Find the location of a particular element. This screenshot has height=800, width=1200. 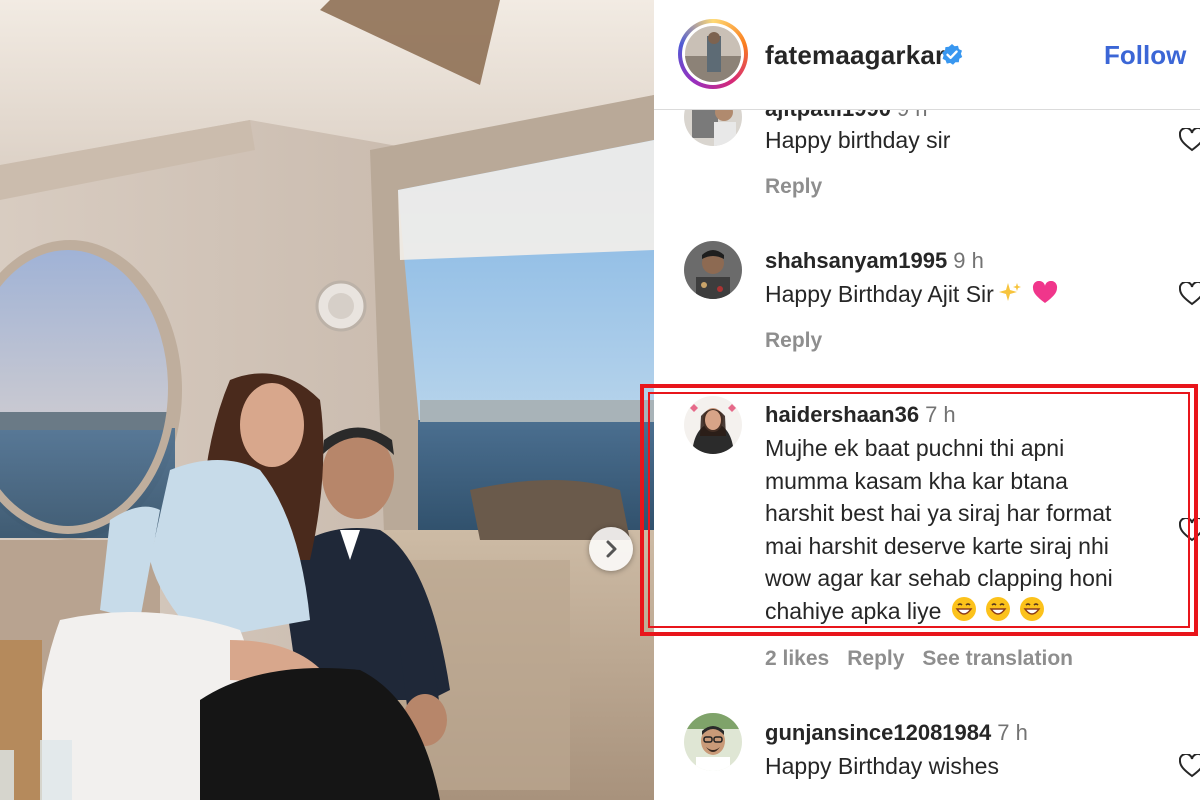

comment-actions: 2 likes Reply See translation is located at coordinates (928, 659).